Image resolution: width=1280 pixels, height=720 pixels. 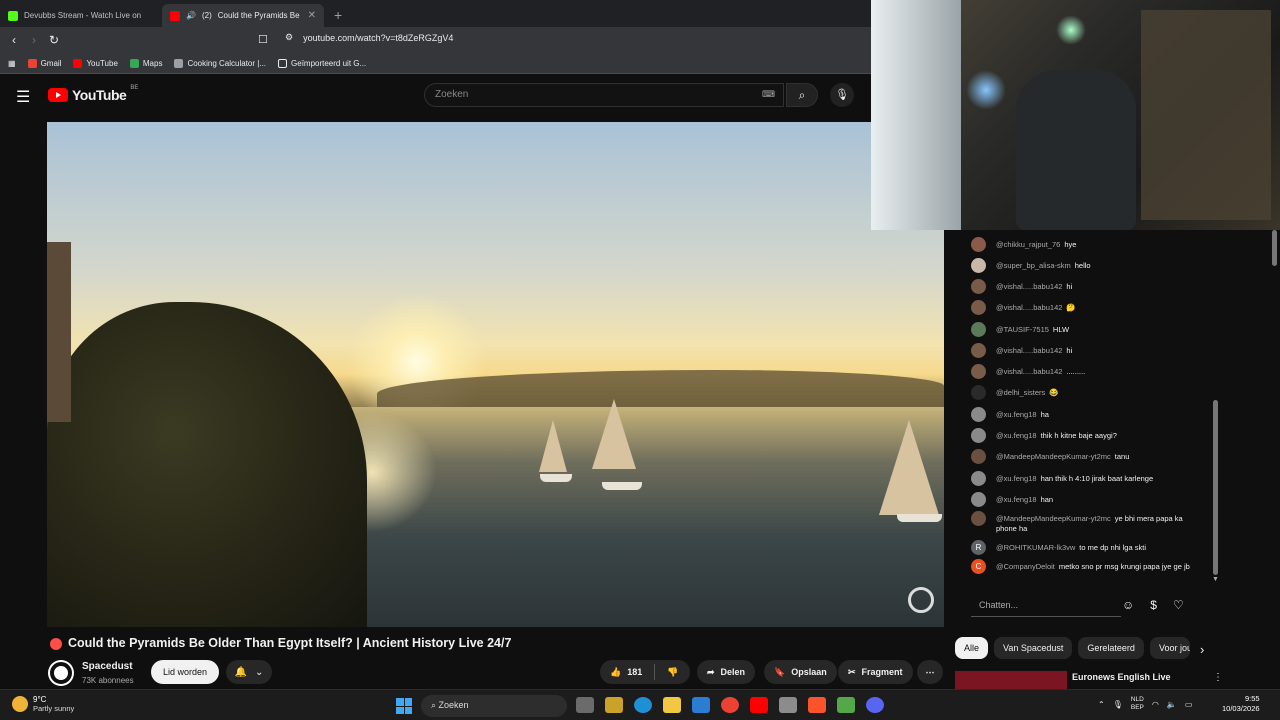 What do you see at coordinates (1189, 704) in the screenshot?
I see `battery-icon: ▭` at bounding box center [1189, 704].